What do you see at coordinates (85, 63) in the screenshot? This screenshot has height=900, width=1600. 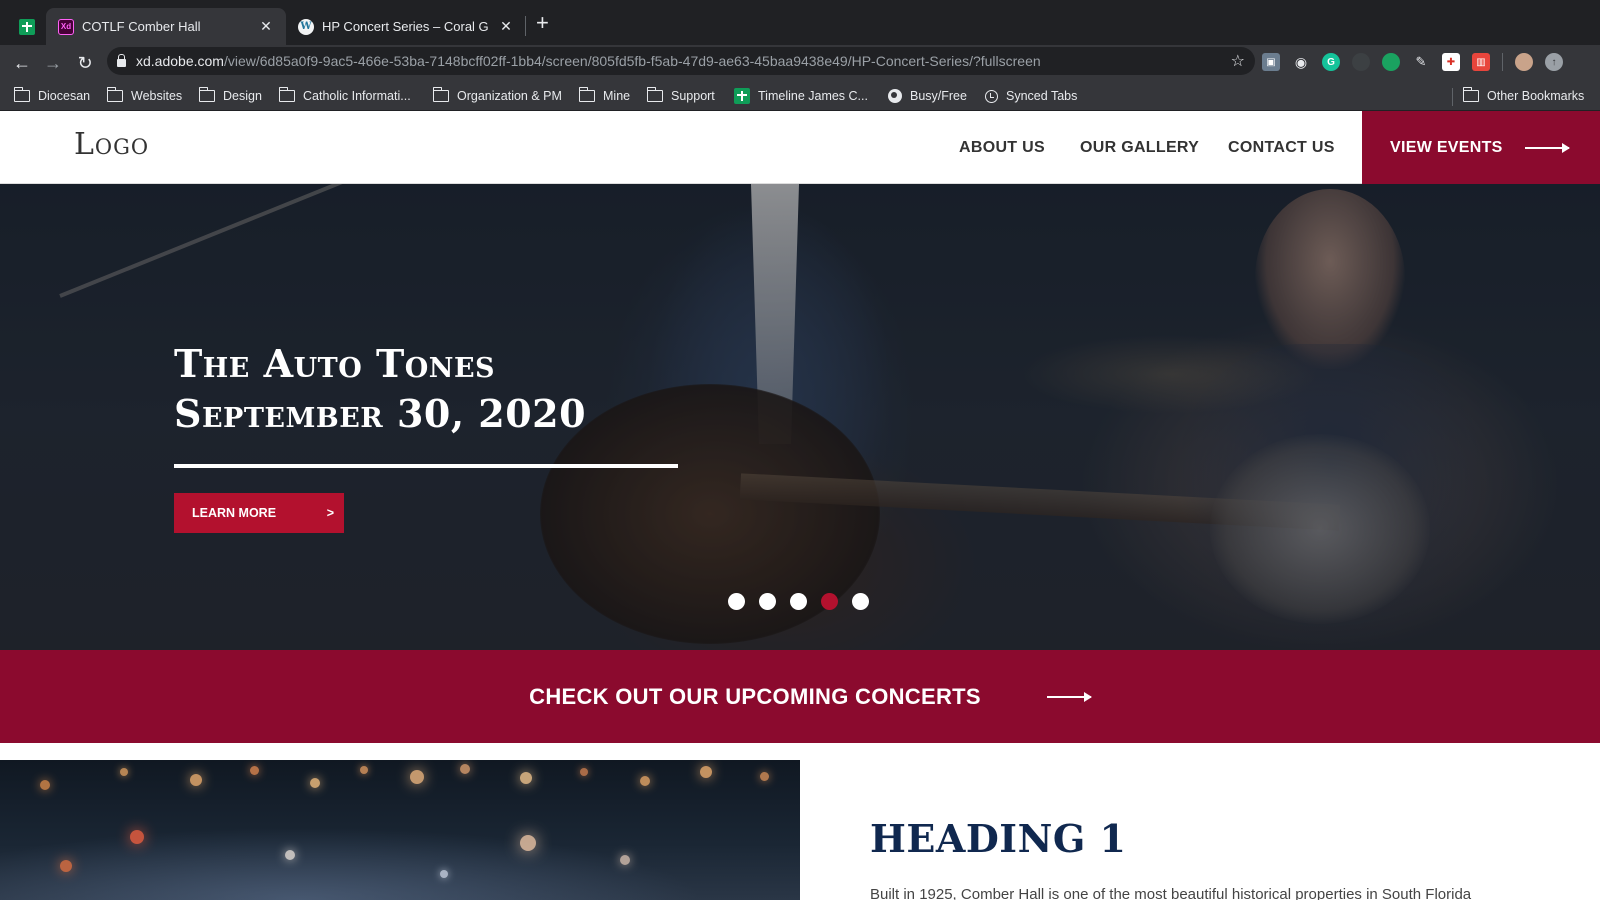 I see `reload-button: ↻` at bounding box center [85, 63].